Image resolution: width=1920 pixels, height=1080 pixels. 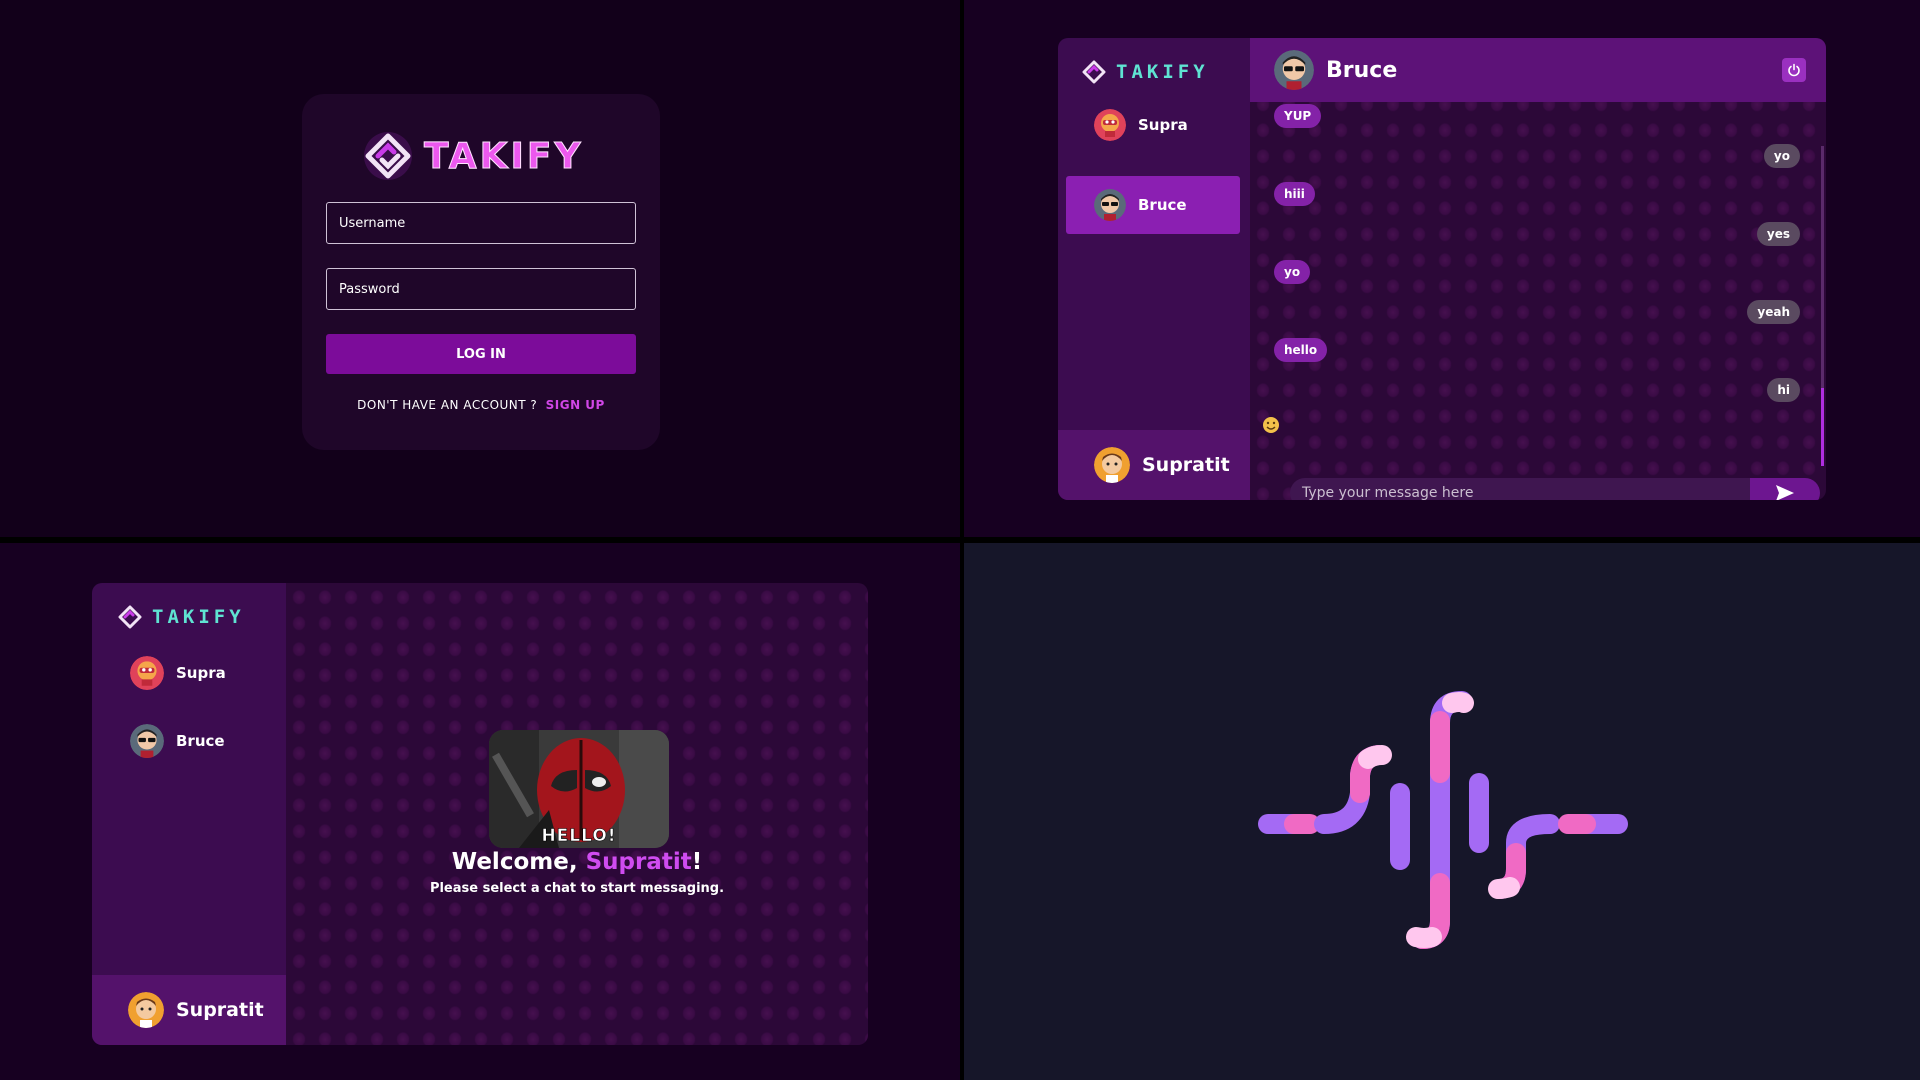 What do you see at coordinates (579, 789) in the screenshot?
I see `welcome-gif: HELLO!` at bounding box center [579, 789].